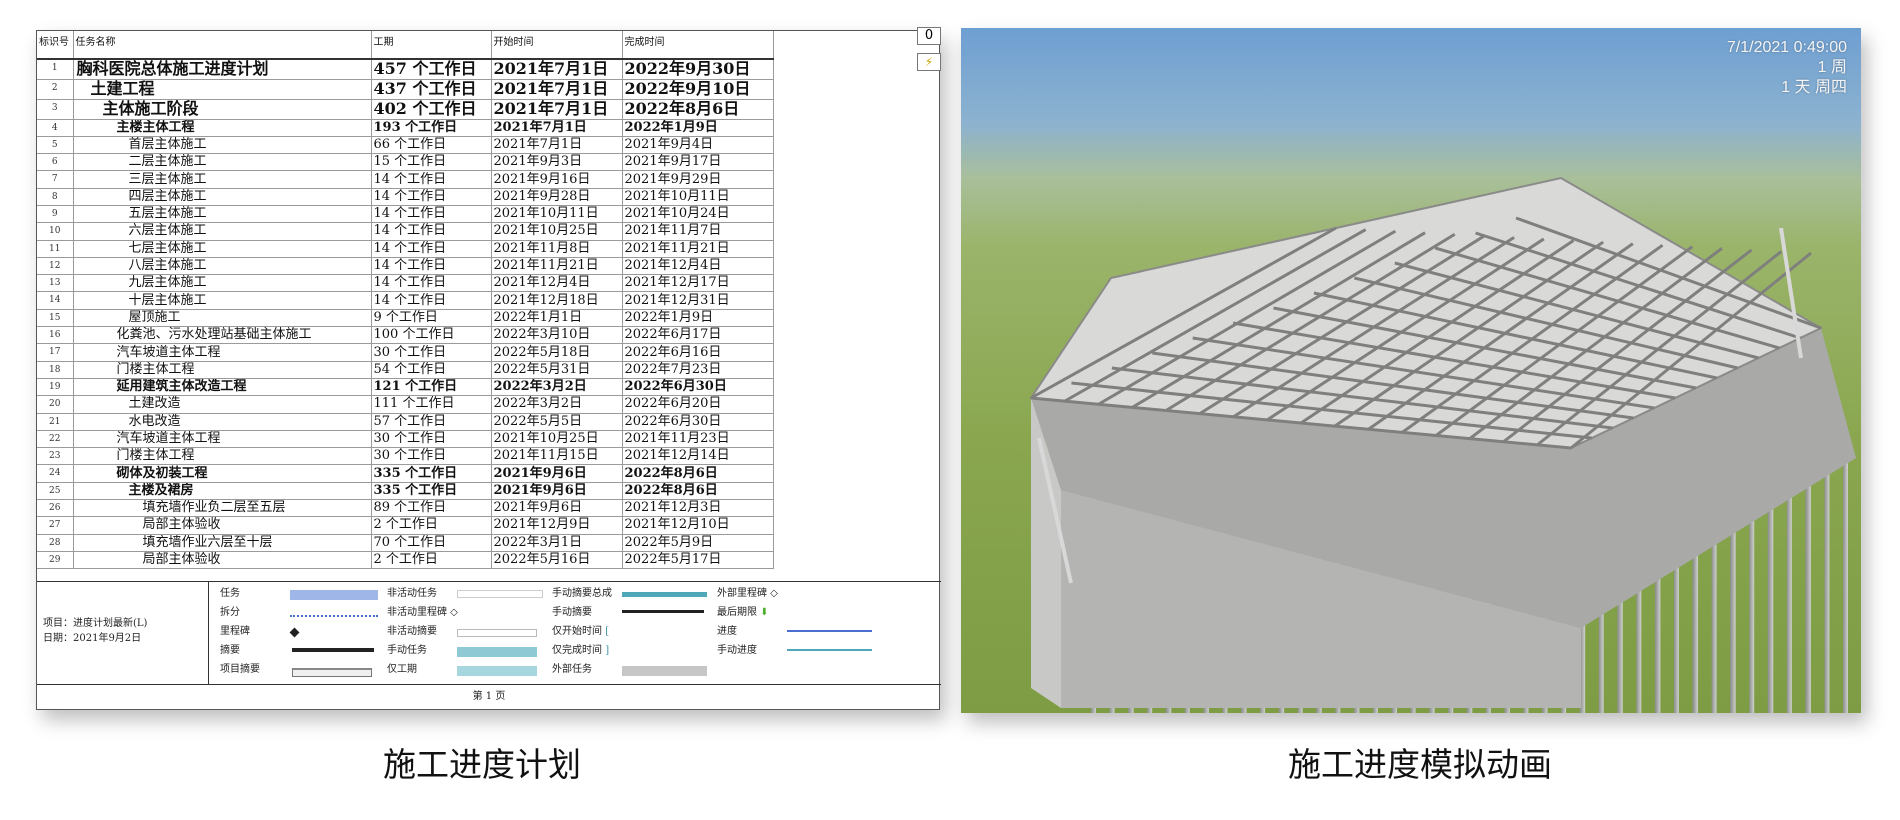  I want to click on task-duration: 111 个工作日, so click(431, 404).